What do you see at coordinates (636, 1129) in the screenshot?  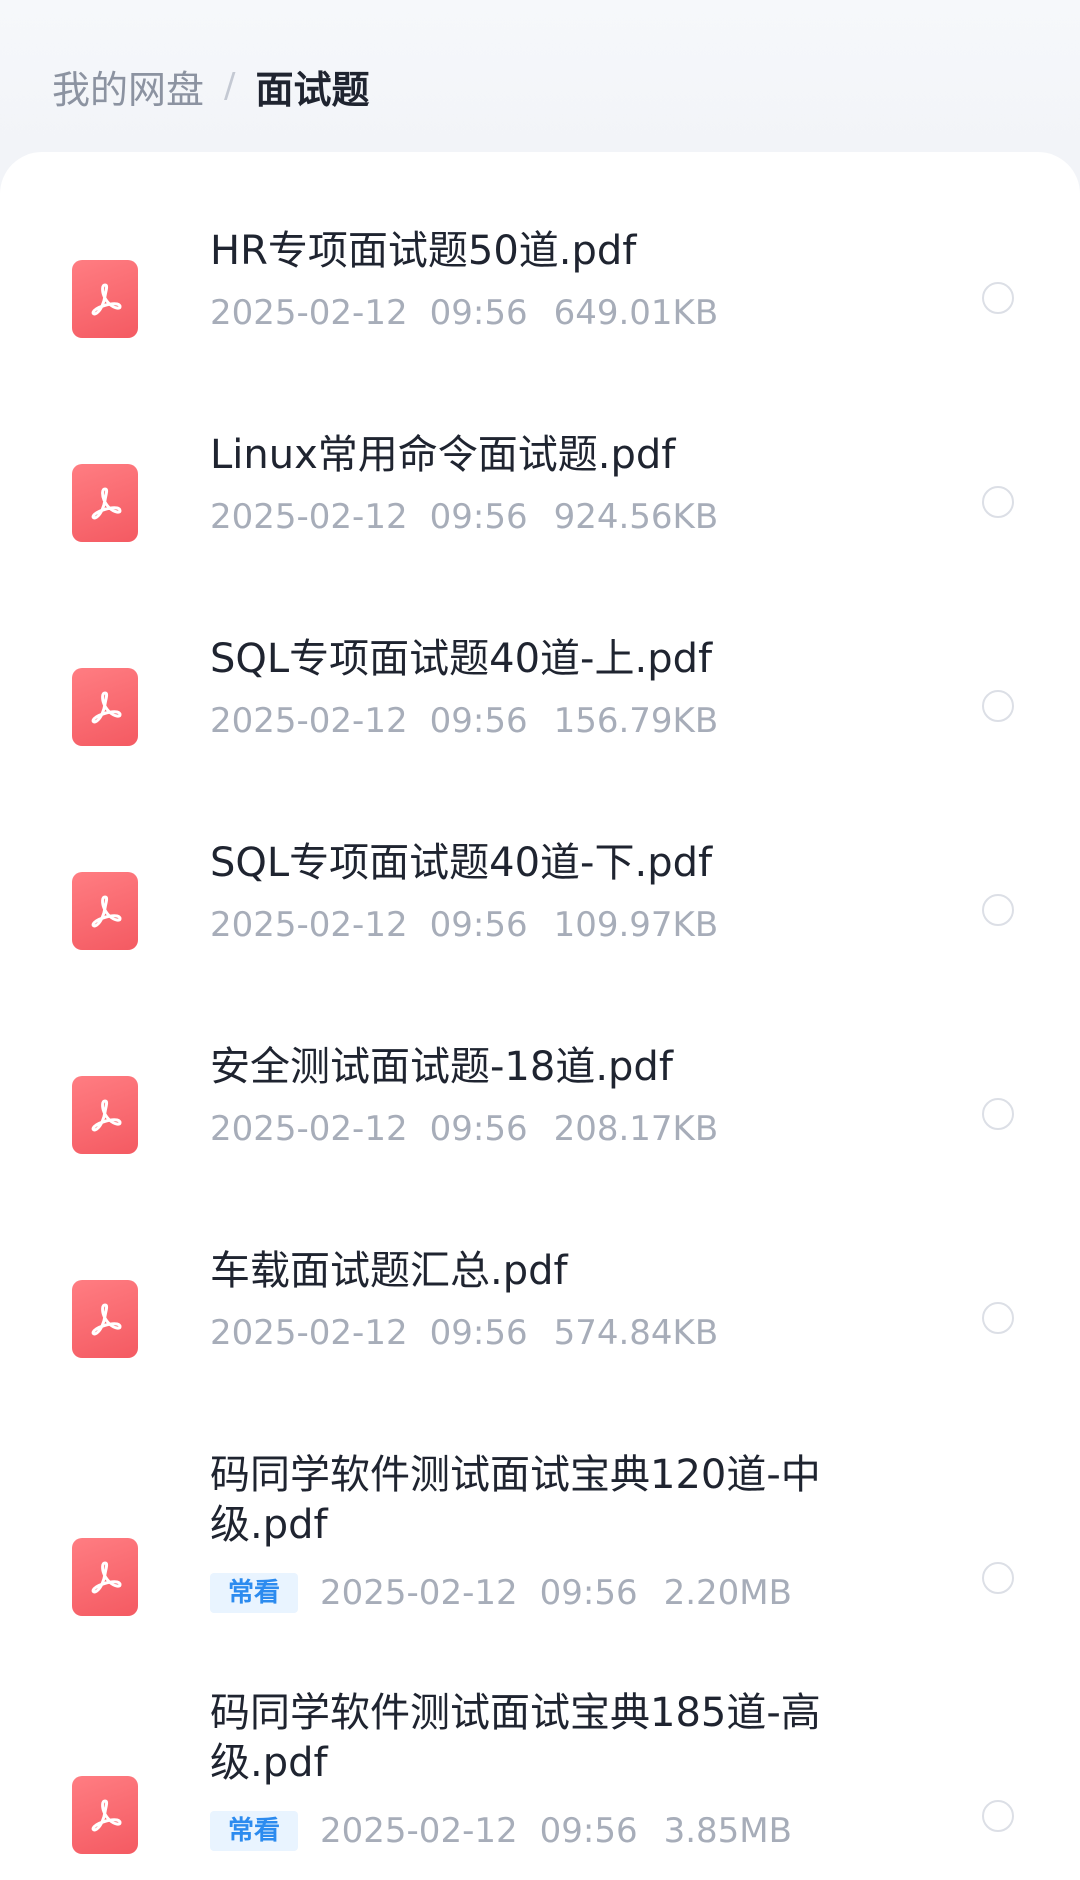 I see `file-size: 208.17KB` at bounding box center [636, 1129].